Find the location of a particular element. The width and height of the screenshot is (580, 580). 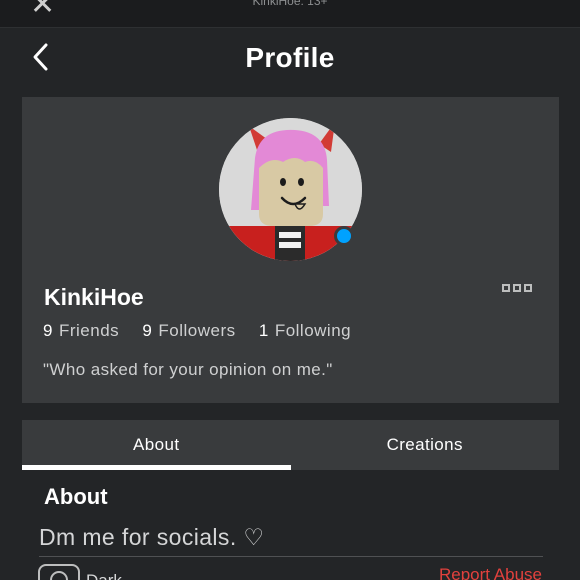

about-heading: About is located at coordinates (76, 496).